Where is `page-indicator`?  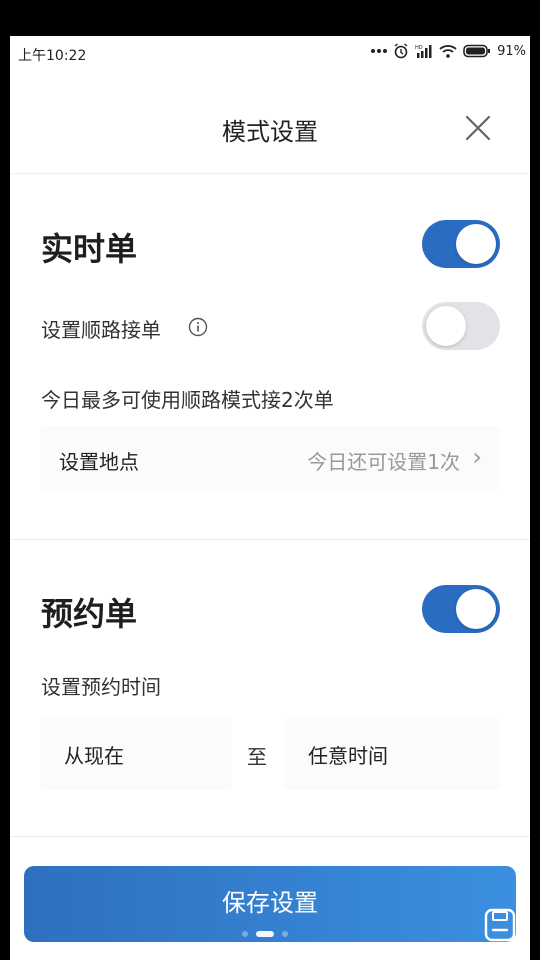 page-indicator is located at coordinates (265, 934).